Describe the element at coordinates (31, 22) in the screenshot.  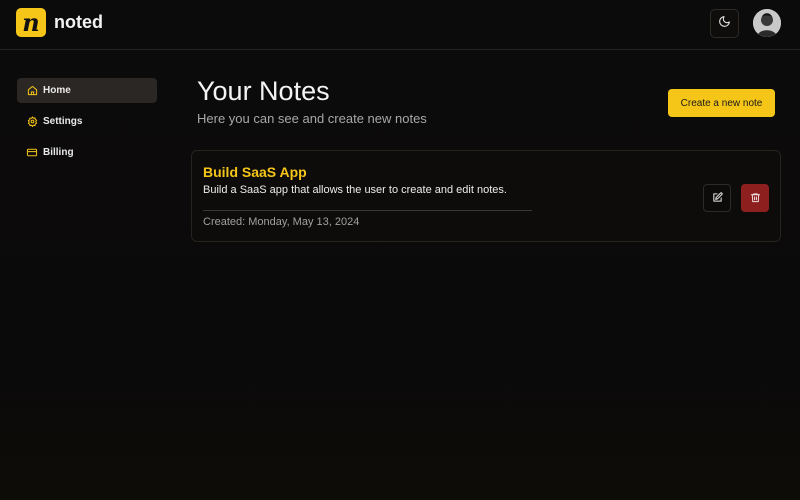
I see `app-logo: n` at that location.